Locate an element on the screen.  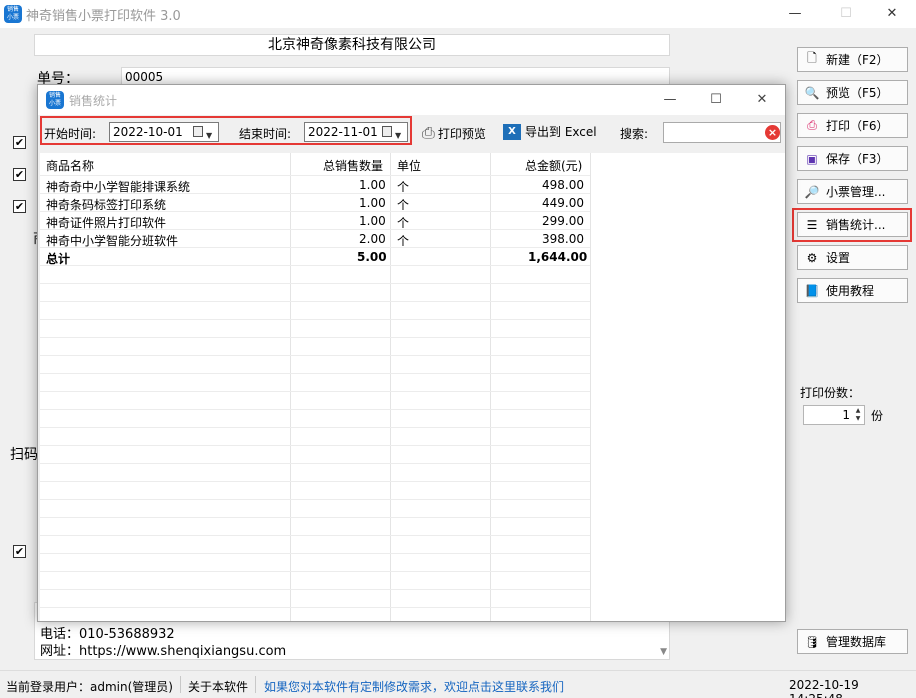
end-date-picker: 2022-11-01 ▼ is located at coordinates (356, 132).